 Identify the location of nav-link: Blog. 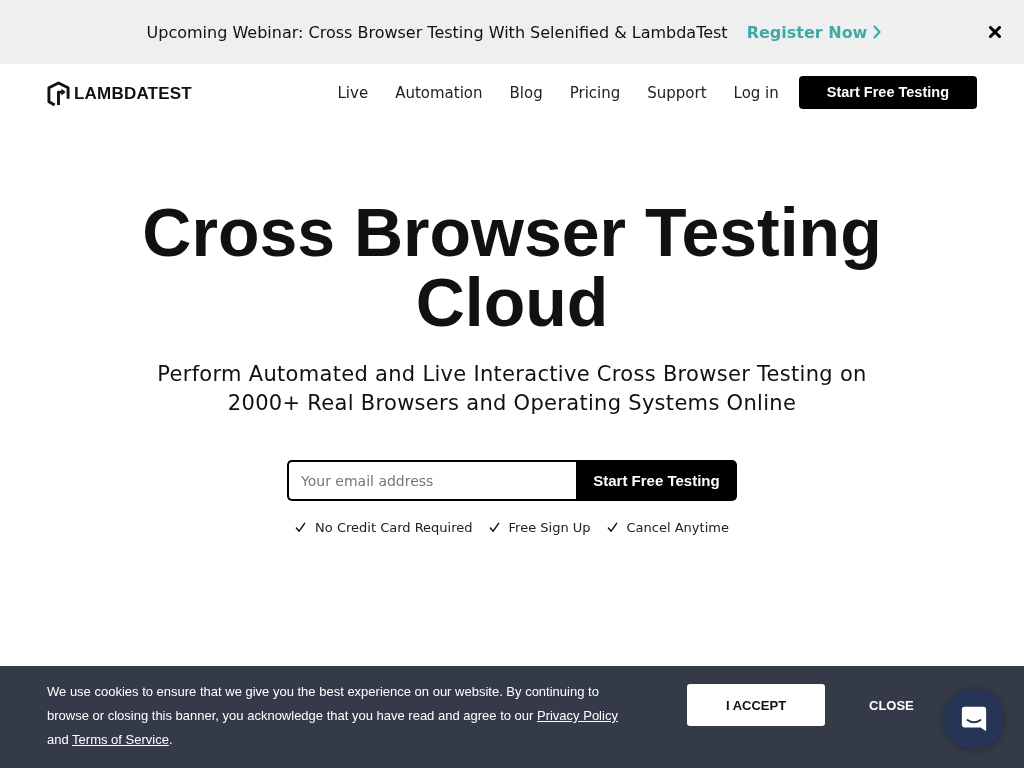
(526, 93).